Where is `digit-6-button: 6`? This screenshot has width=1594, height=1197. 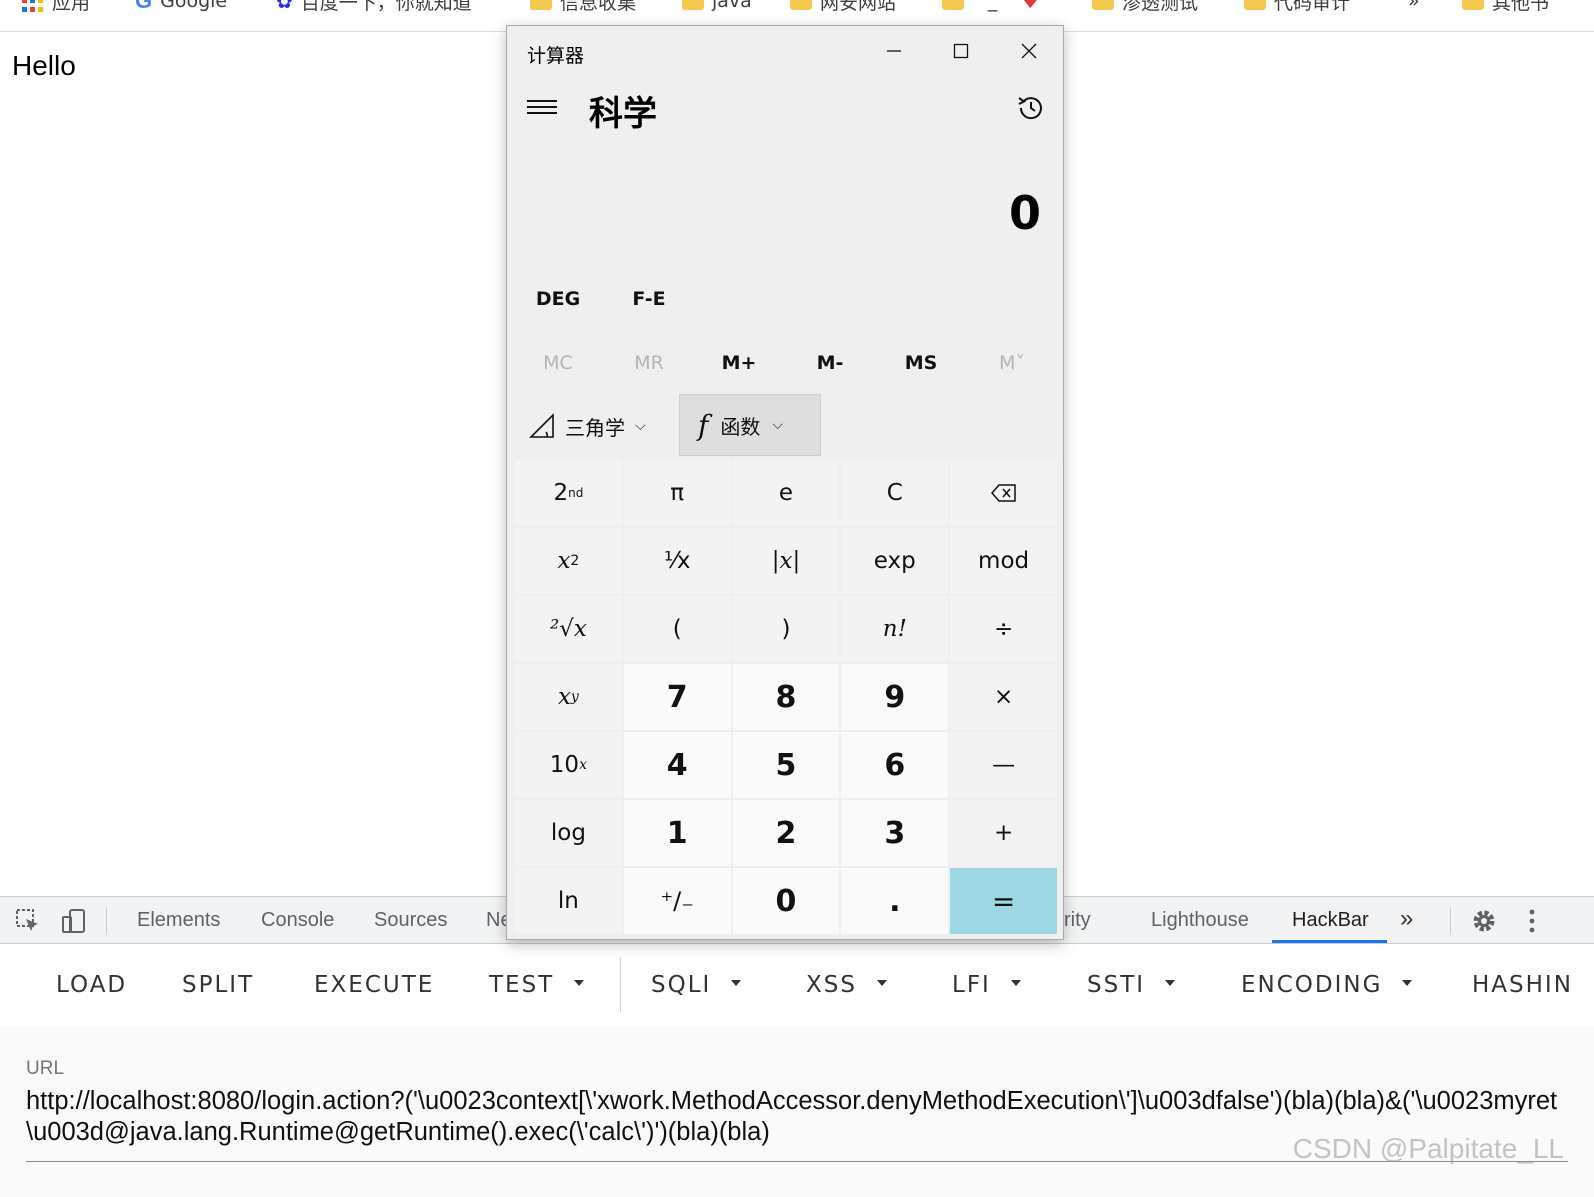 digit-6-button: 6 is located at coordinates (895, 765).